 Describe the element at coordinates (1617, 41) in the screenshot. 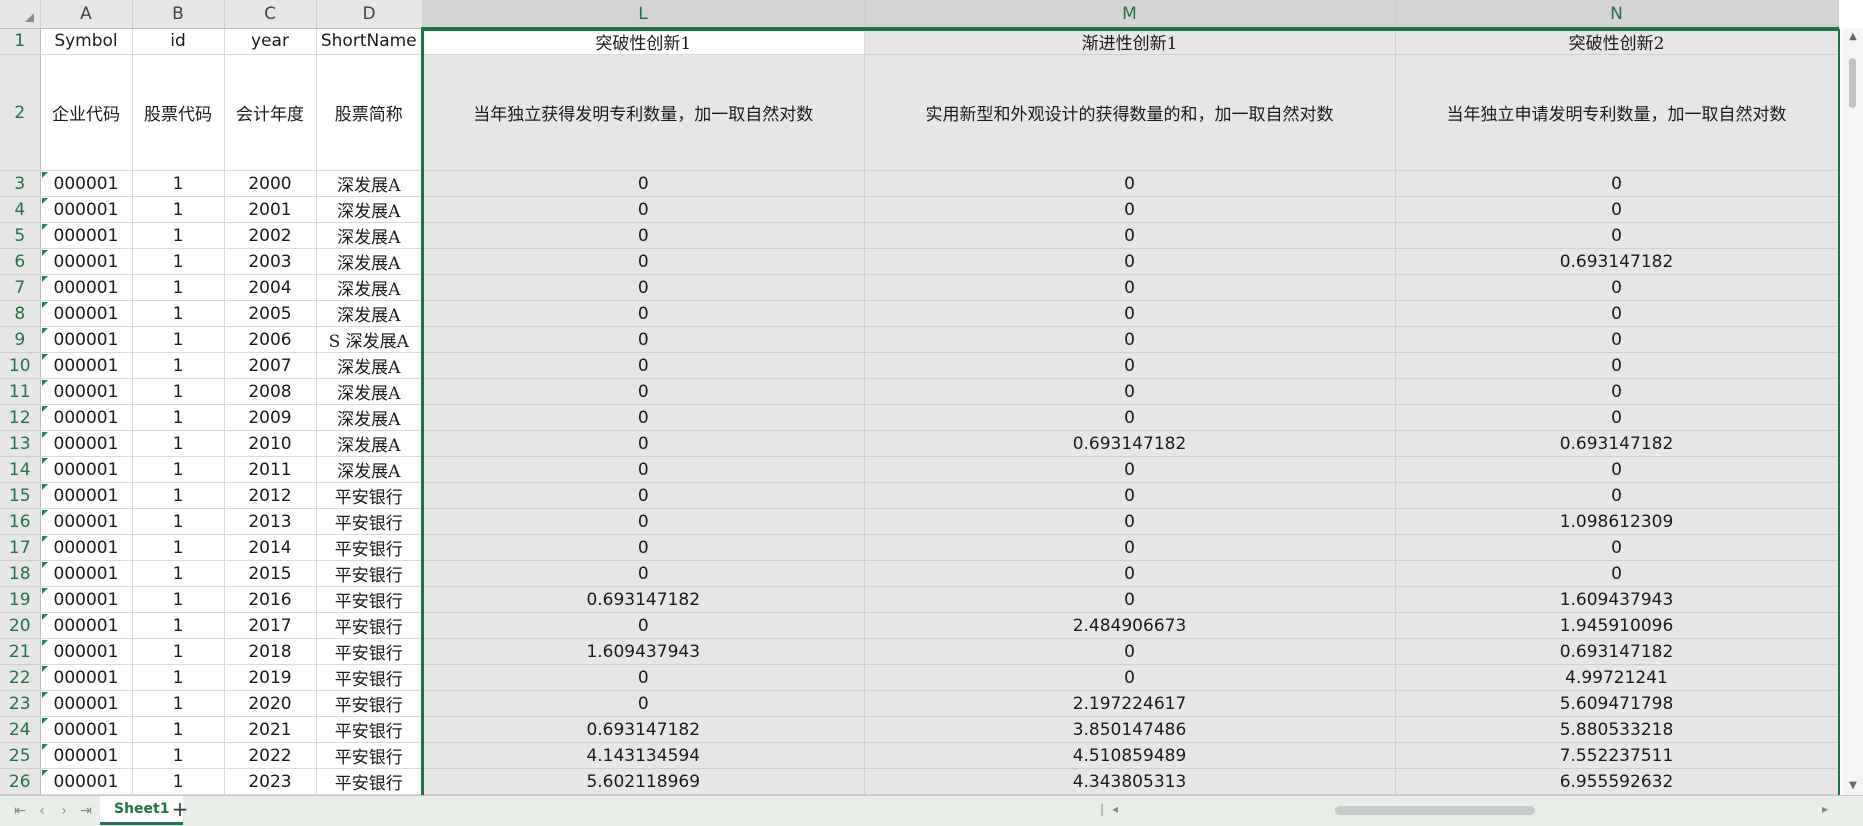

I see `cell-header-n: 突破性创新2` at that location.